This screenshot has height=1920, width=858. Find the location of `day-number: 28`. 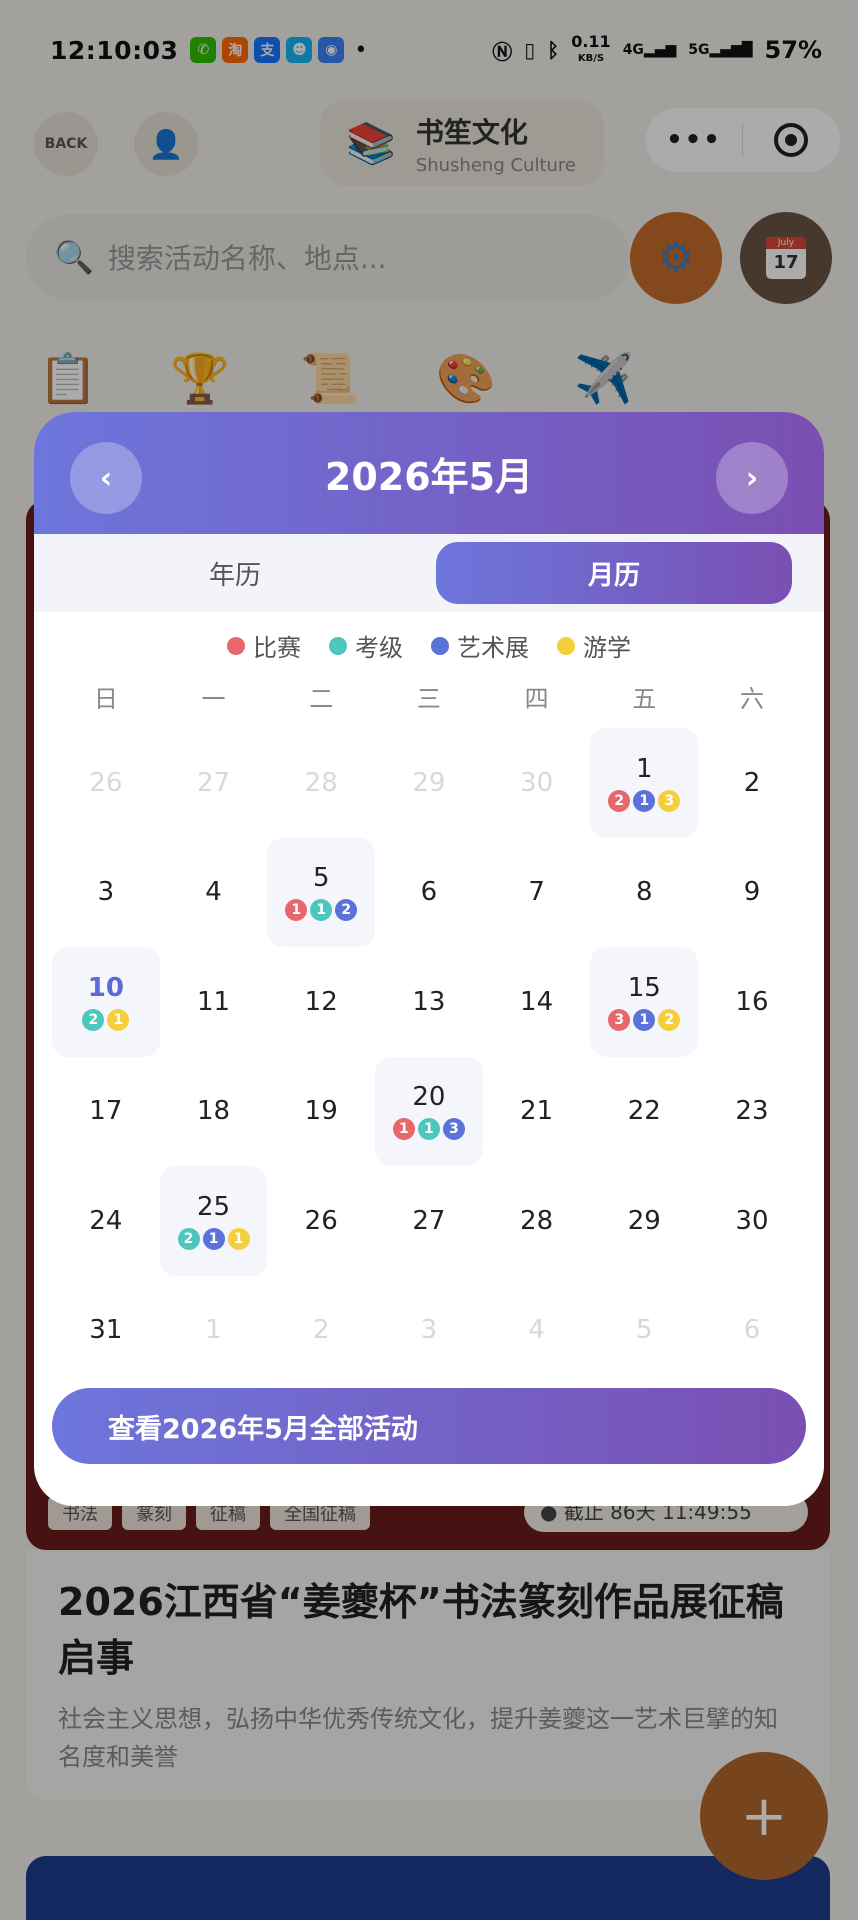

day-number: 28 is located at coordinates (537, 1220).